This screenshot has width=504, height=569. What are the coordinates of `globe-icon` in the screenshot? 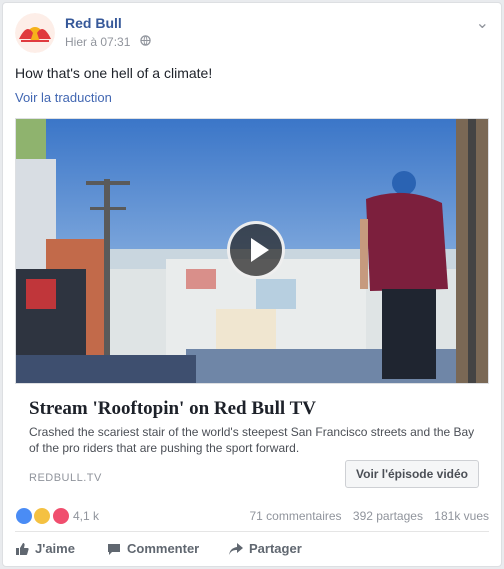 It's located at (145, 42).